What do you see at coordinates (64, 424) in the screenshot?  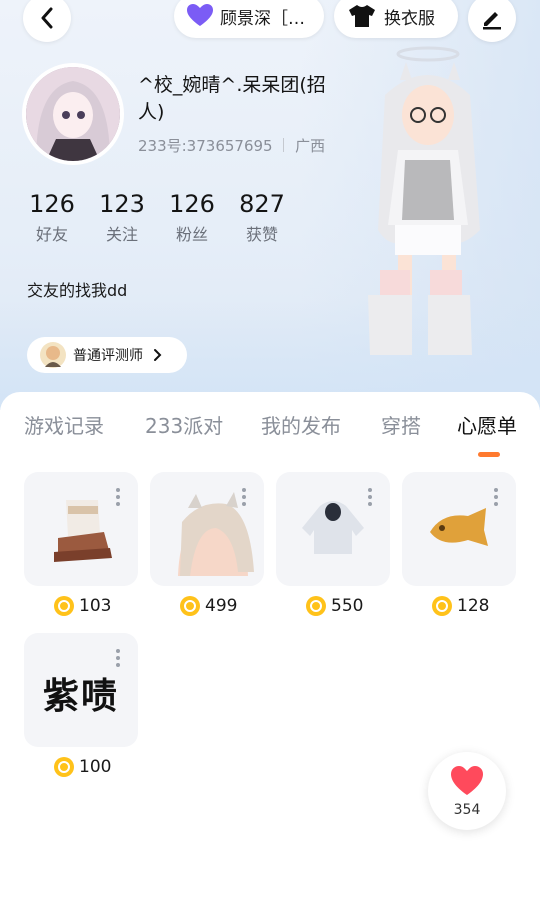 I see `tab-game-records: 游戏记录` at bounding box center [64, 424].